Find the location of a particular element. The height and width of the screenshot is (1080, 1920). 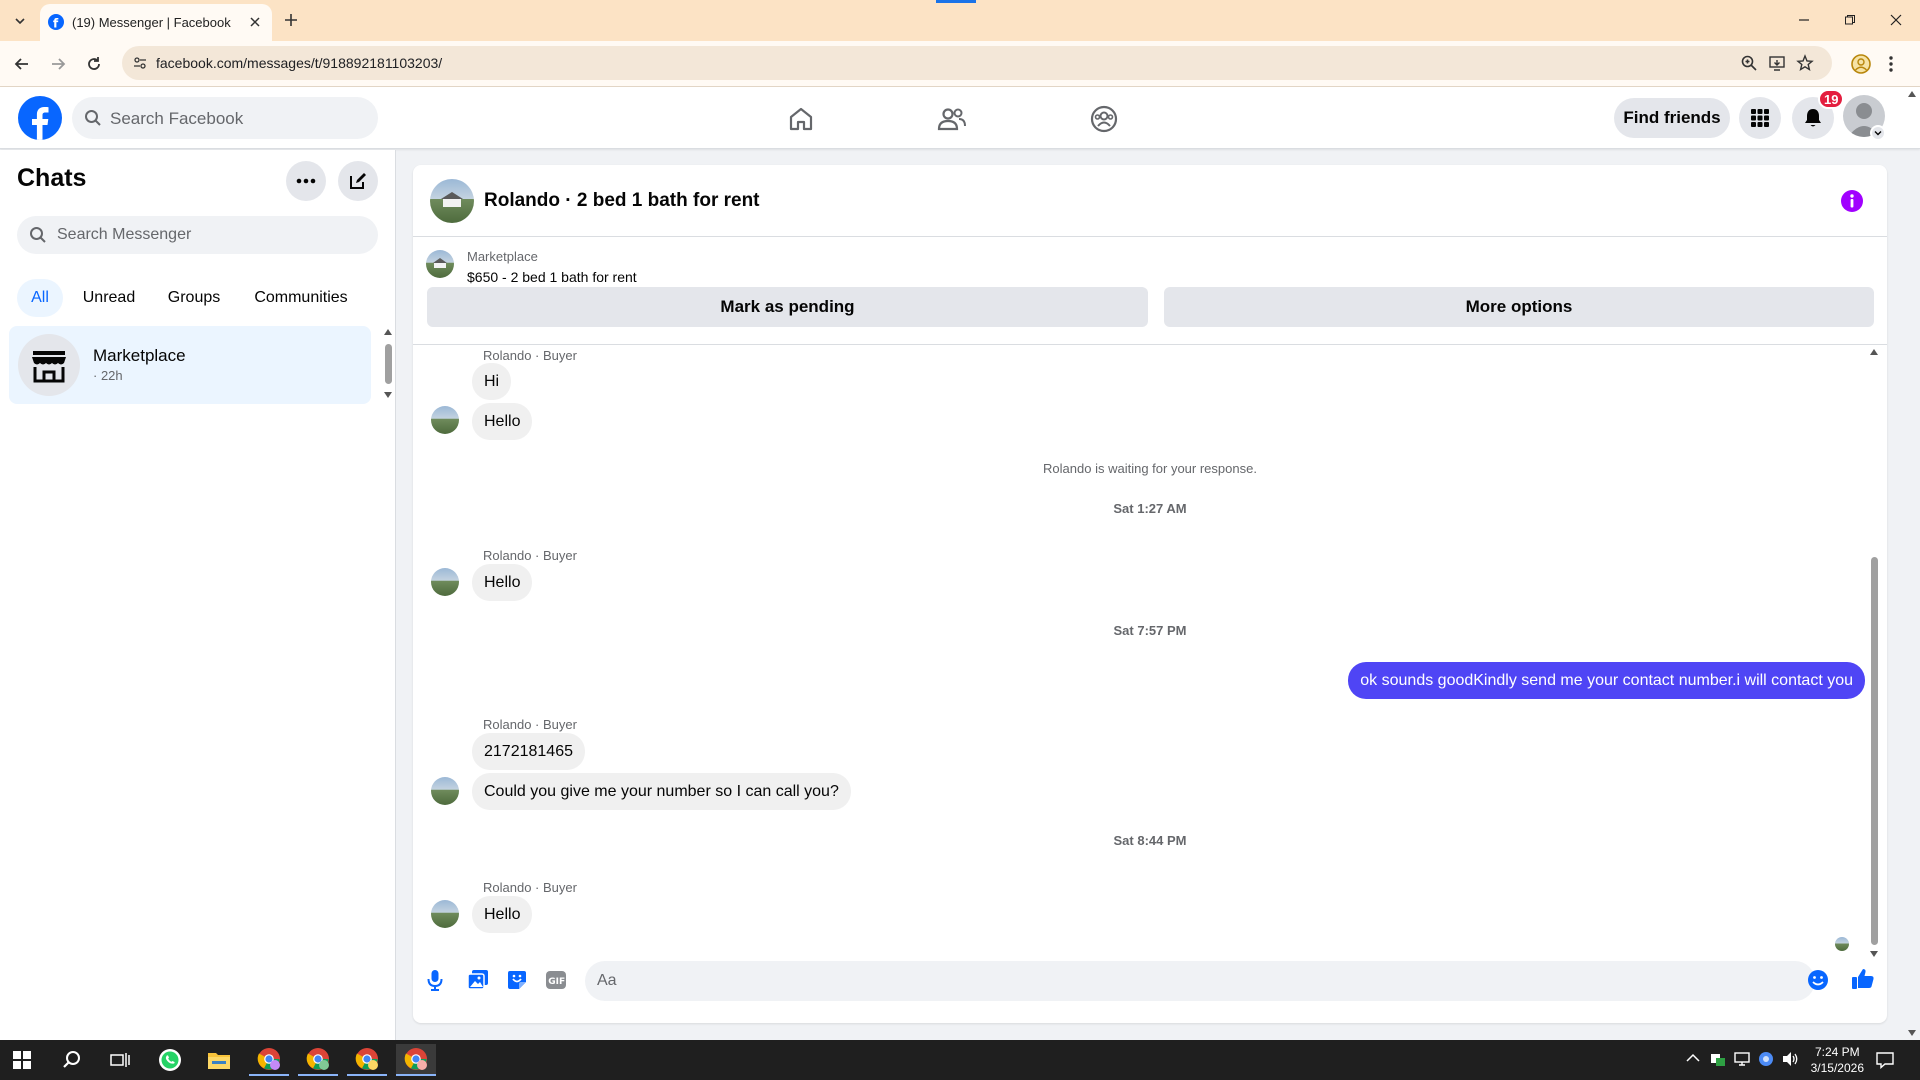

thread-scroll-up-icon is located at coordinates (1874, 352).